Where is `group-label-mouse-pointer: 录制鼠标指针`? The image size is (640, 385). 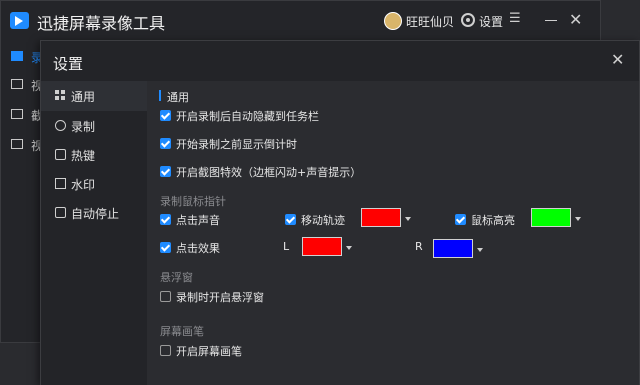 group-label-mouse-pointer: 录制鼠标指针 is located at coordinates (193, 201).